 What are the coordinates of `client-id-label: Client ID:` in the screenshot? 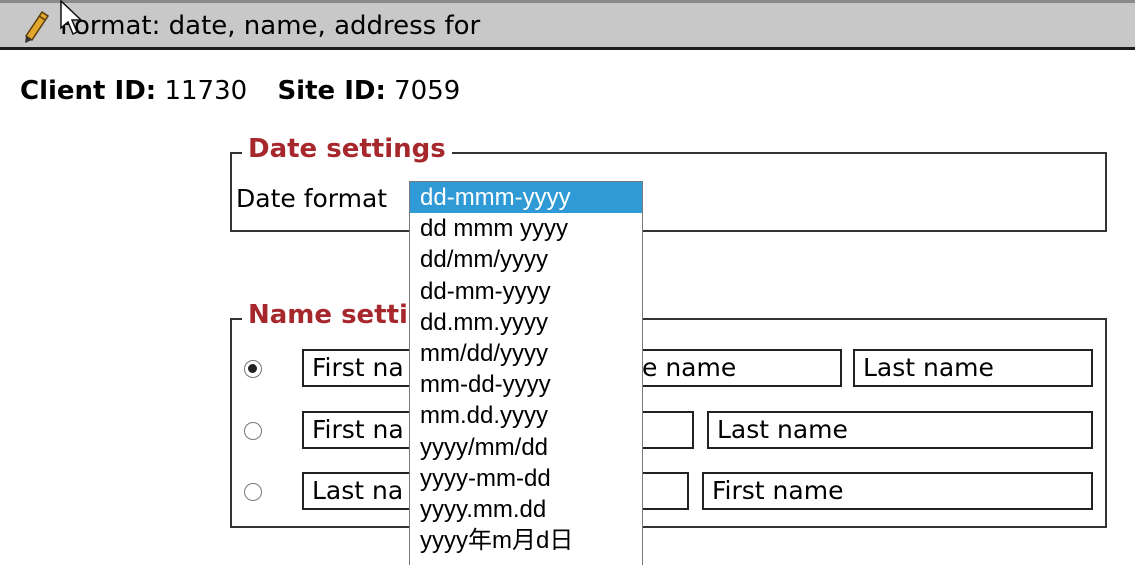 It's located at (88, 91).